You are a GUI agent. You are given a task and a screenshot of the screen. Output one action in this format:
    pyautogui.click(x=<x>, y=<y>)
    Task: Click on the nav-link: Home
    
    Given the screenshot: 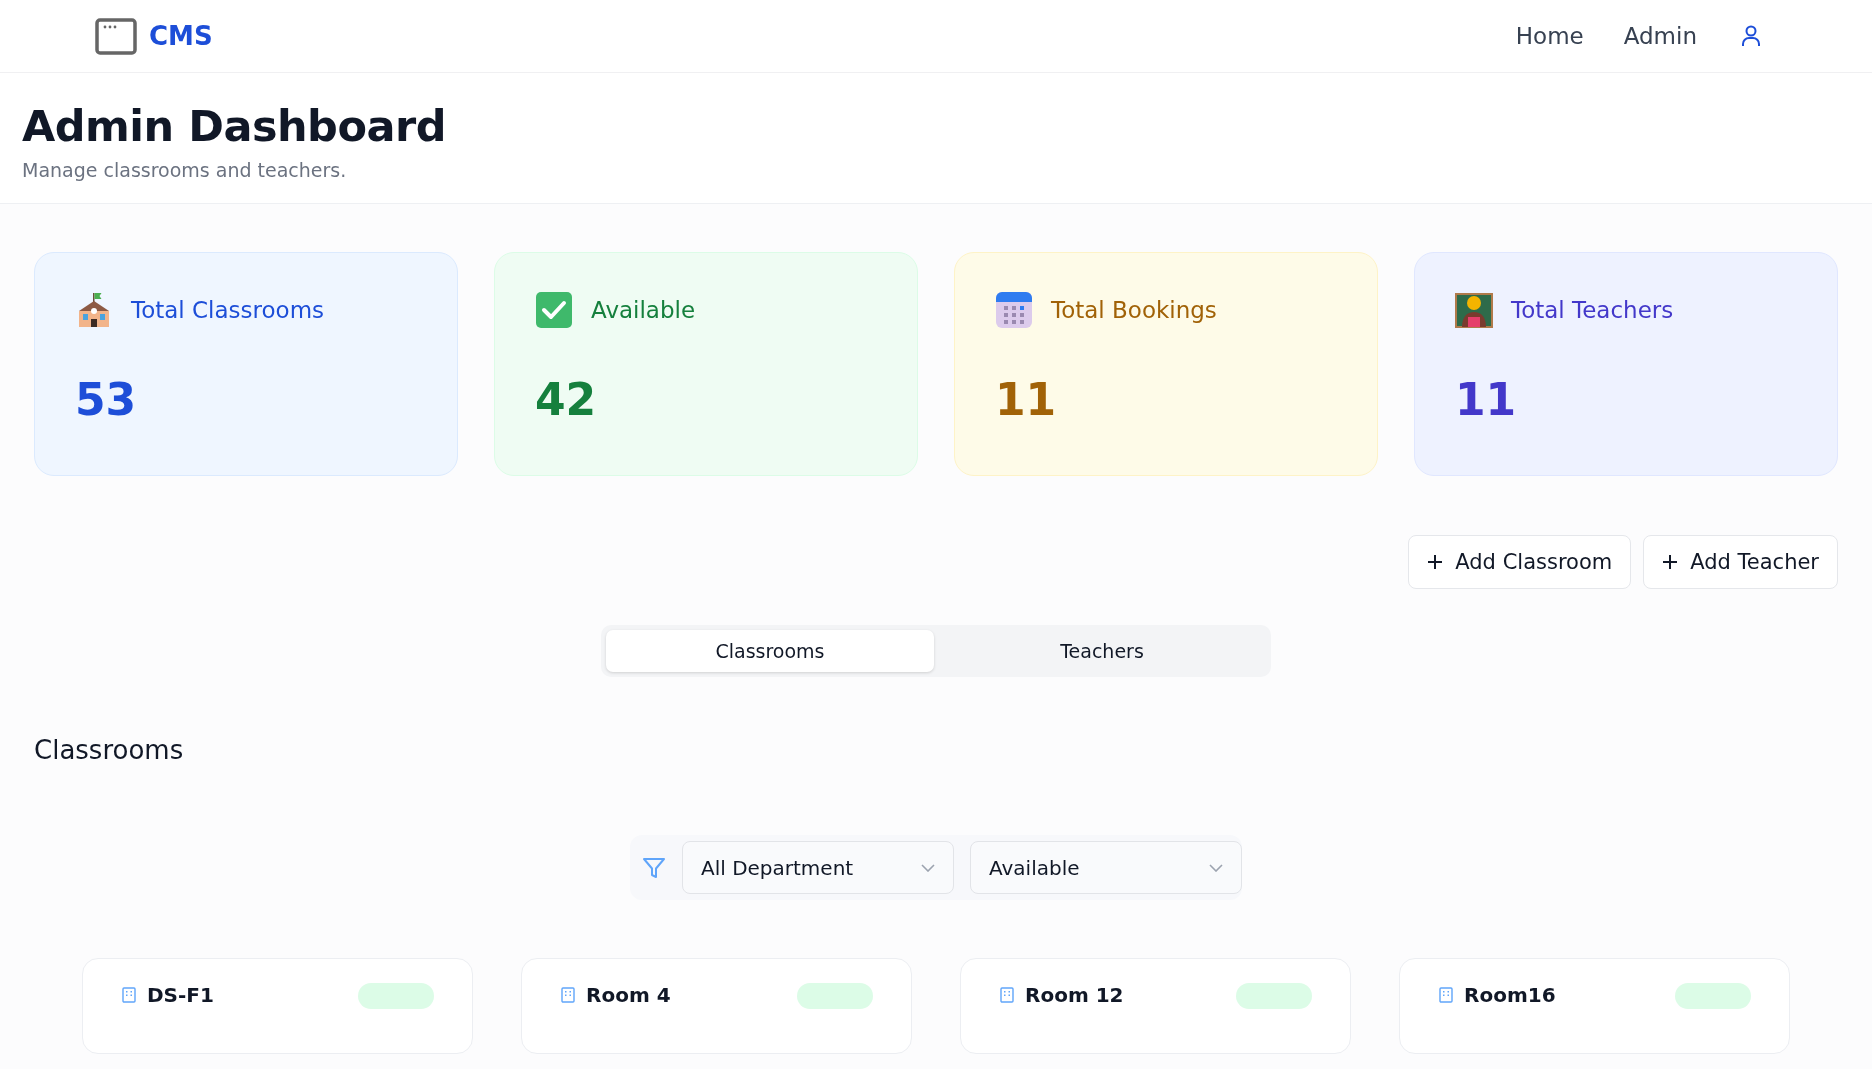 What is the action you would take?
    pyautogui.click(x=1549, y=36)
    